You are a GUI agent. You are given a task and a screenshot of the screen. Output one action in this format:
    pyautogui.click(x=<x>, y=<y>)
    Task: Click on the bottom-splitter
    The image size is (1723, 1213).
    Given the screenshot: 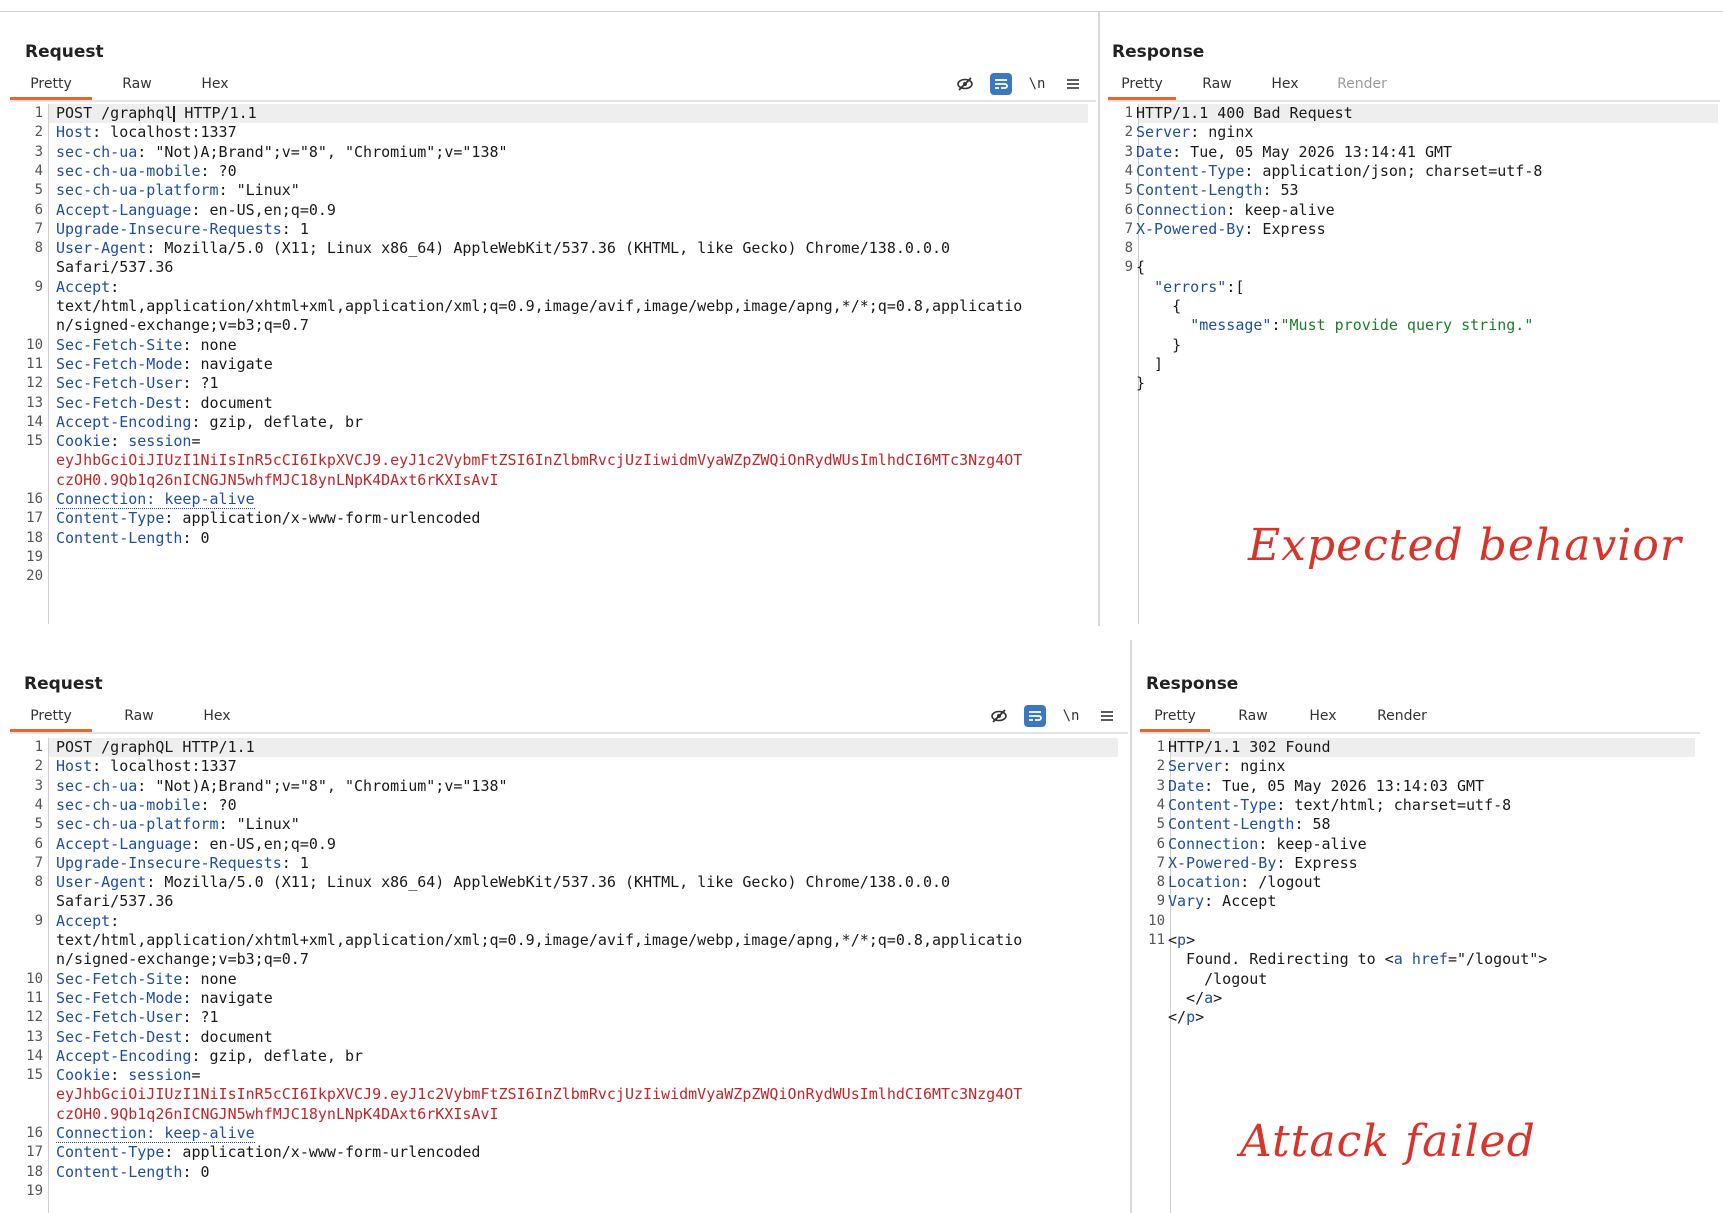 What is the action you would take?
    pyautogui.click(x=1131, y=926)
    